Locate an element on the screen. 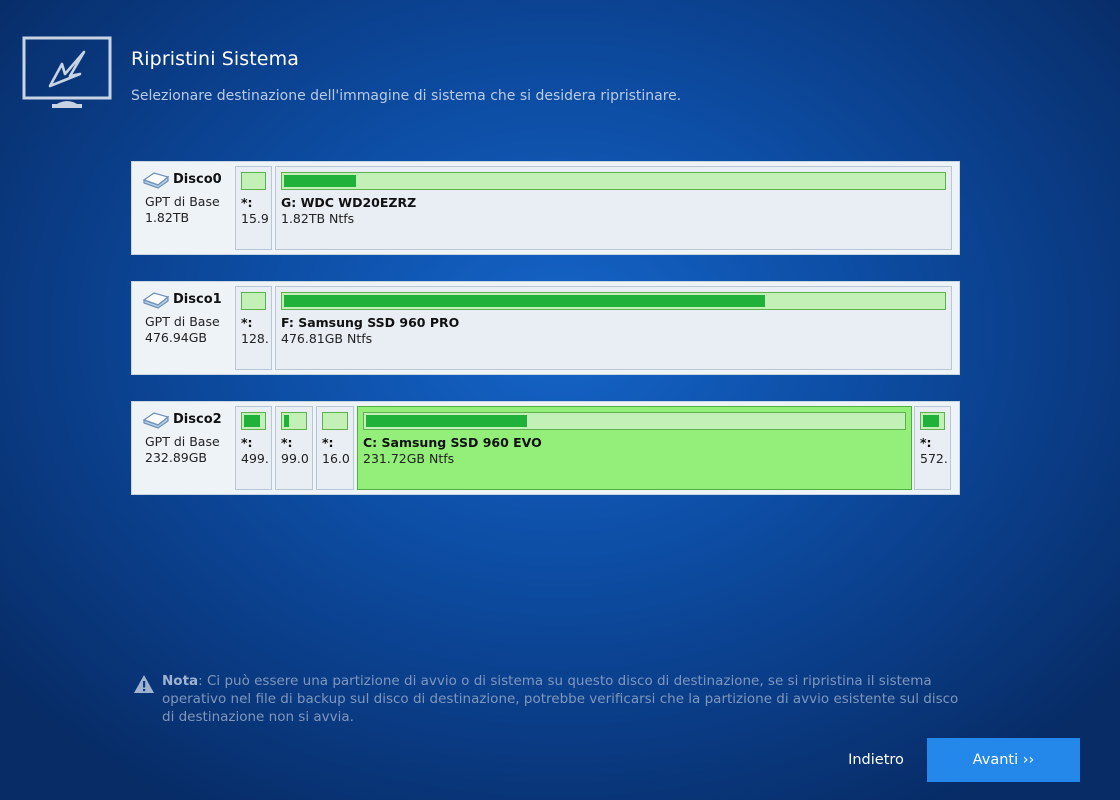  partition-size: 15.9 is located at coordinates (255, 218).